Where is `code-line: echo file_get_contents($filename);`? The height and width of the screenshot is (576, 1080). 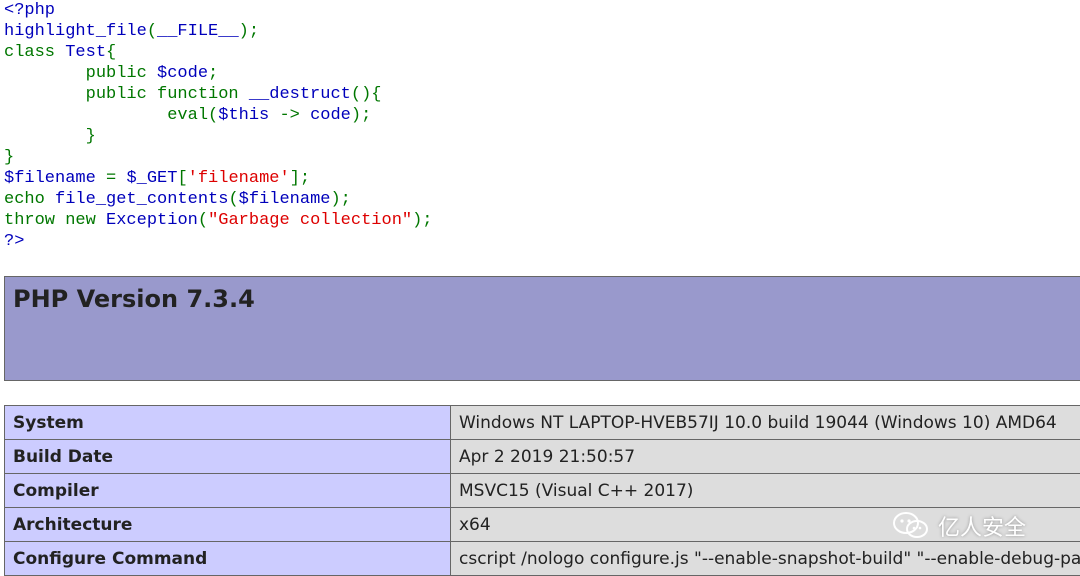
code-line: echo file_get_contents($filename); is located at coordinates (218, 199).